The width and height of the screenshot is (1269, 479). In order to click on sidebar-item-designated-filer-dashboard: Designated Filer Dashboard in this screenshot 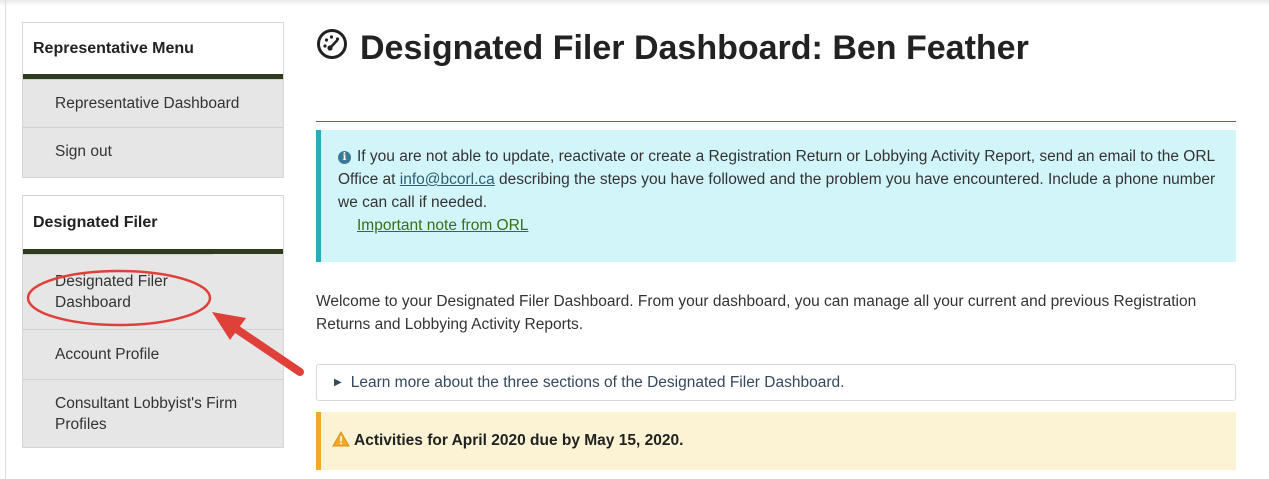, I will do `click(118, 291)`.